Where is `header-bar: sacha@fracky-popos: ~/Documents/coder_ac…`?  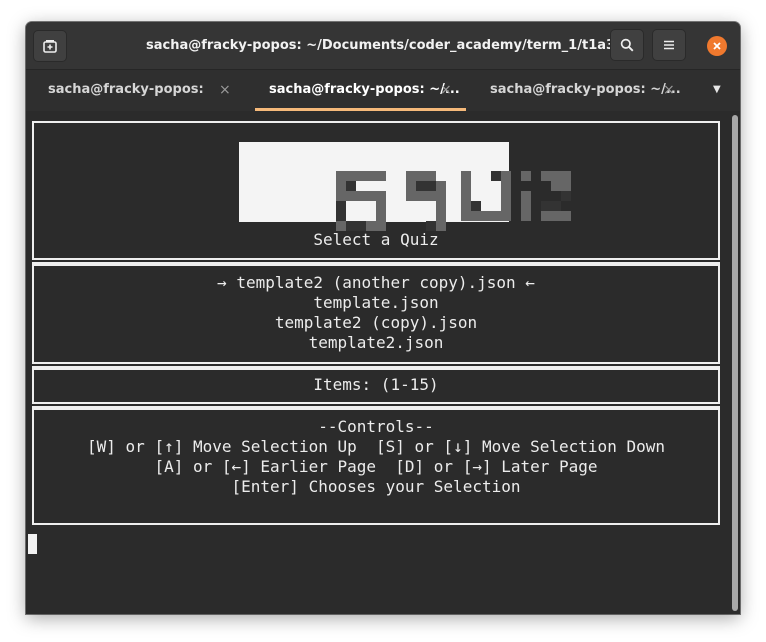 header-bar: sacha@fracky-popos: ~/Documents/coder_ac… is located at coordinates (383, 45).